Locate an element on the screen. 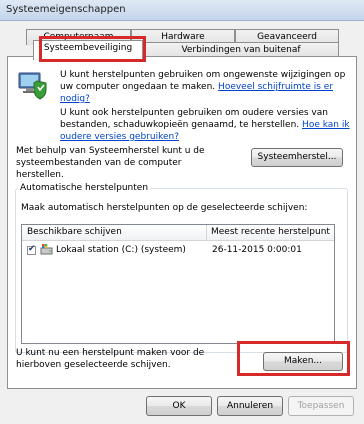 The width and height of the screenshot is (364, 424). drive-icon is located at coordinates (46, 251).